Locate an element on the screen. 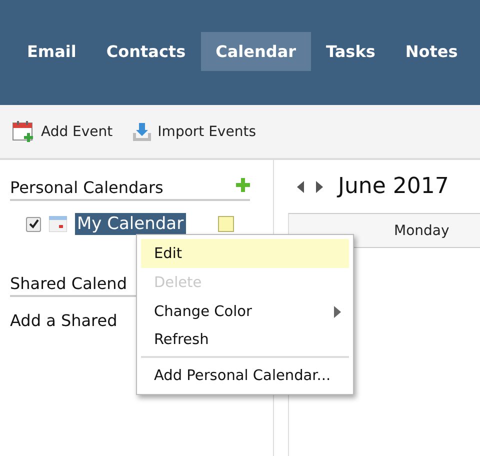 The width and height of the screenshot is (480, 456). nav-tab: Email is located at coordinates (52, 51).